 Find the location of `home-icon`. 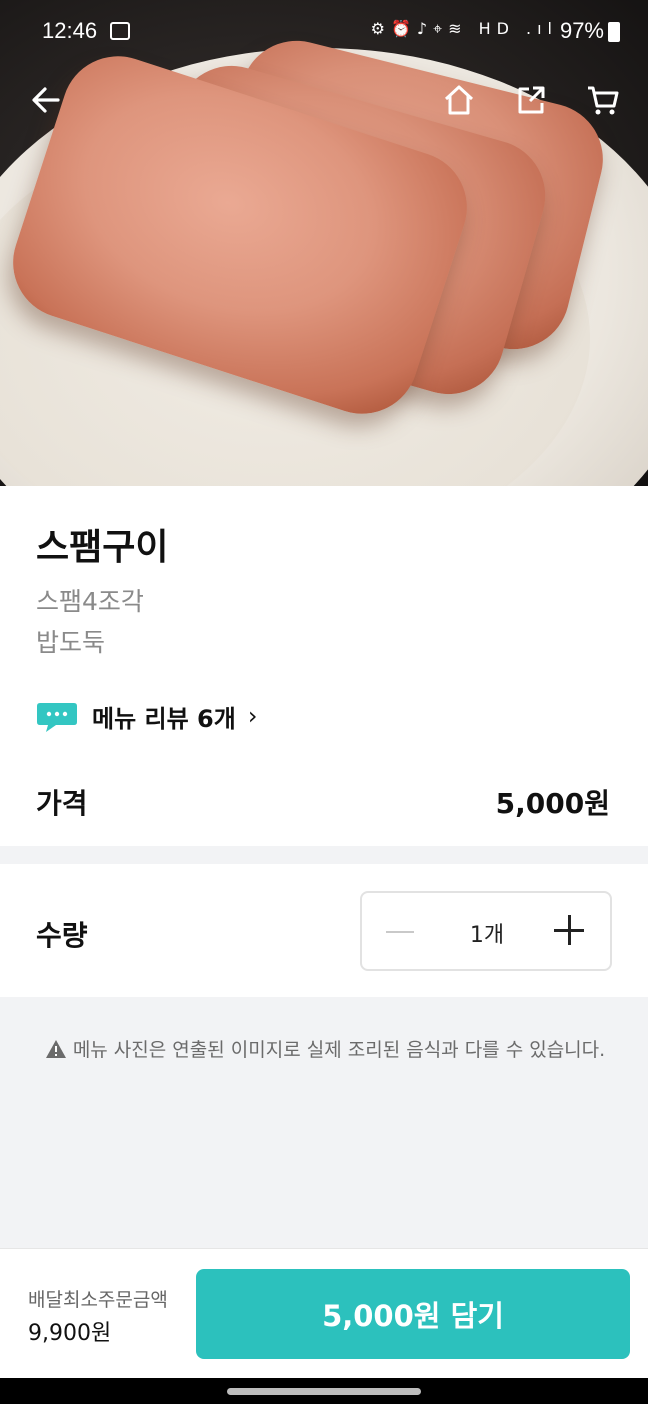

home-icon is located at coordinates (459, 100).